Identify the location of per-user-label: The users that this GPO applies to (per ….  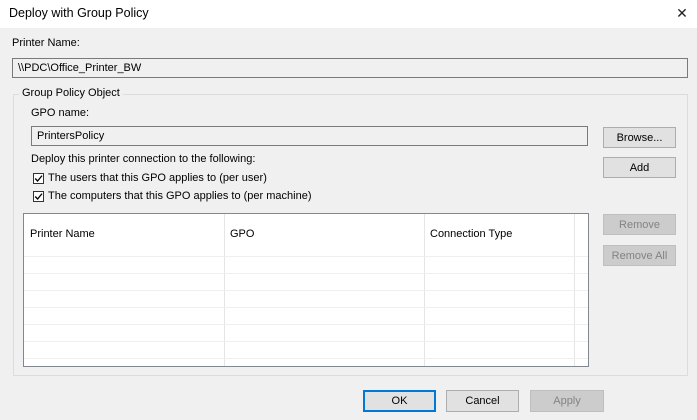
(157, 178).